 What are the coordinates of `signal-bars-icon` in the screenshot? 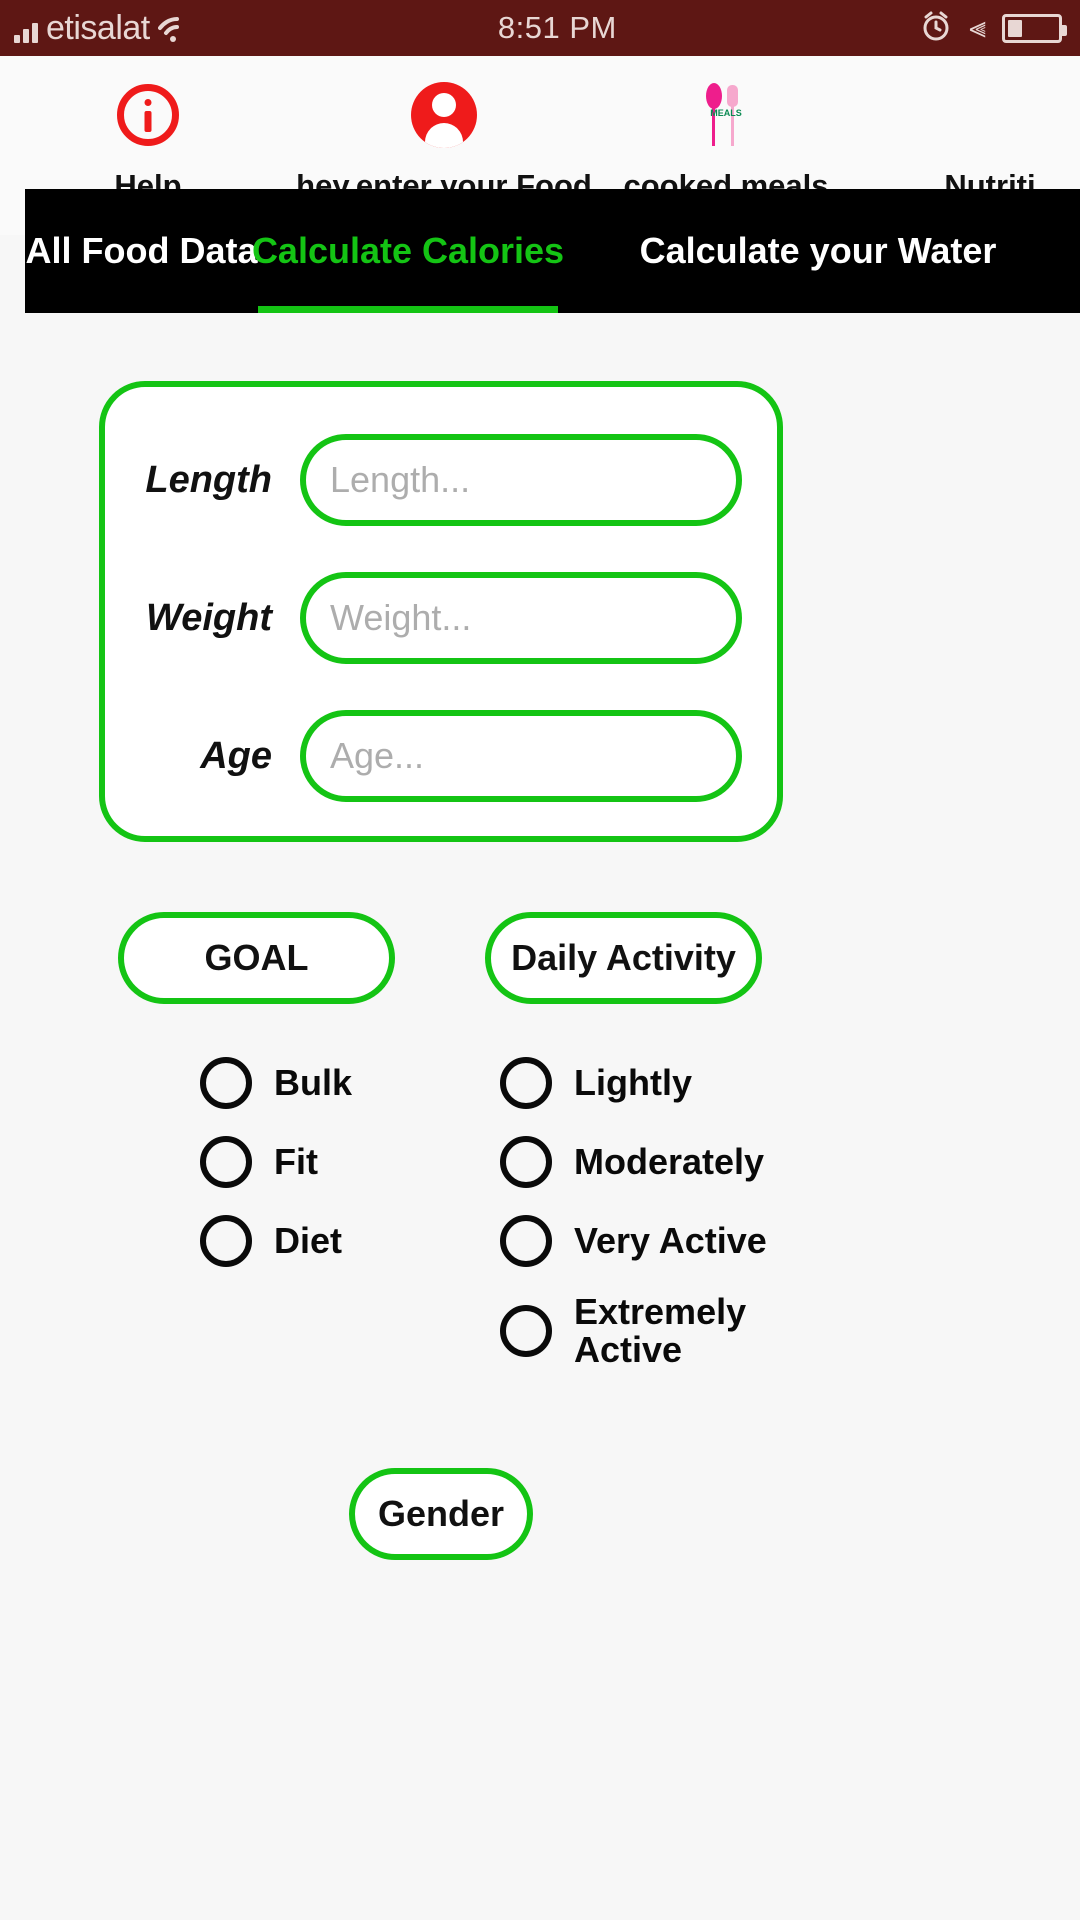 It's located at (26, 39).